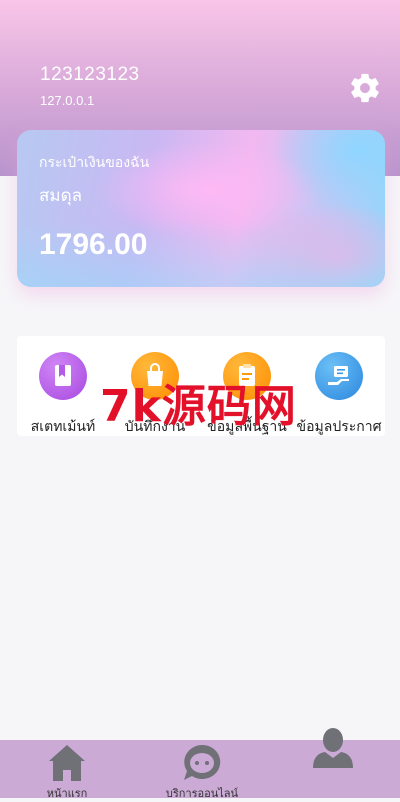 This screenshot has height=802, width=400. What do you see at coordinates (67, 100) in the screenshot?
I see `ip-address: 127.0.0.1` at bounding box center [67, 100].